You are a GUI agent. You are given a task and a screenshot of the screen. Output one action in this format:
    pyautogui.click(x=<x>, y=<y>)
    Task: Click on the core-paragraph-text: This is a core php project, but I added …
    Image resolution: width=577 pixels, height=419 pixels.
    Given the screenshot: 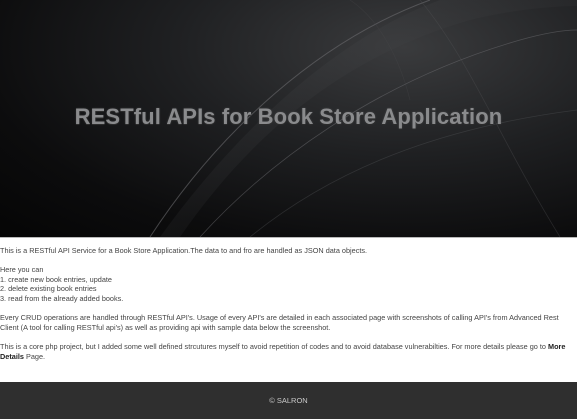 What is the action you would take?
    pyautogui.click(x=274, y=346)
    